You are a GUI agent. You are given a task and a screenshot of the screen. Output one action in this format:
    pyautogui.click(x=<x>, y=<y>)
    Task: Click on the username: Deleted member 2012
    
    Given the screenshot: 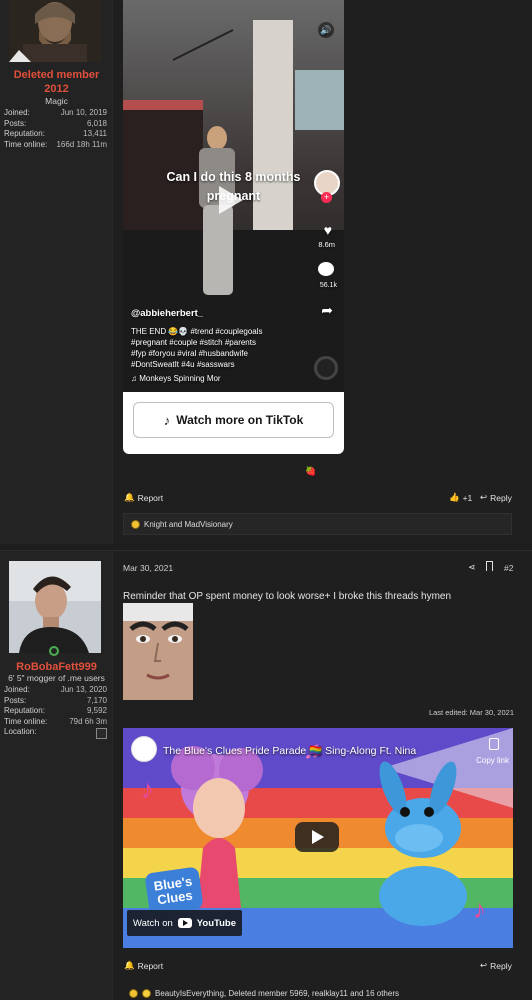 What is the action you would take?
    pyautogui.click(x=56, y=82)
    